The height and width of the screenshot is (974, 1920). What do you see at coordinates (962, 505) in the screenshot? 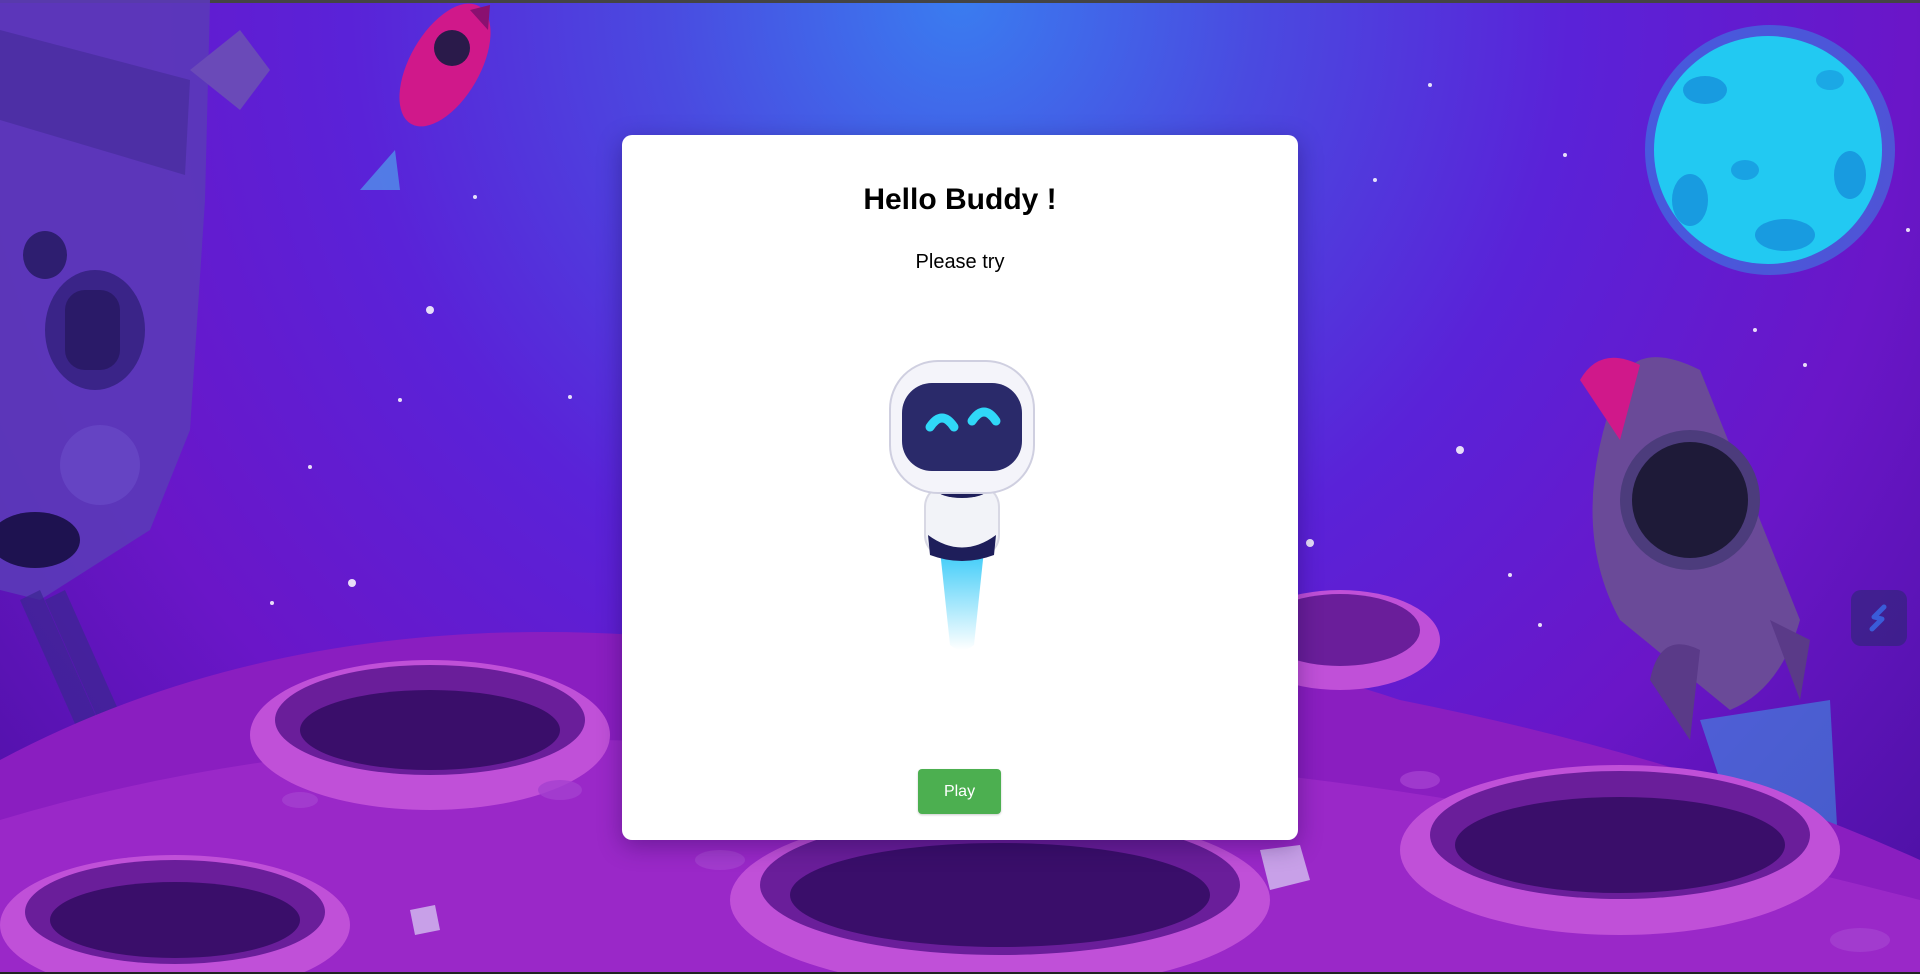
I see `robot-icon` at bounding box center [962, 505].